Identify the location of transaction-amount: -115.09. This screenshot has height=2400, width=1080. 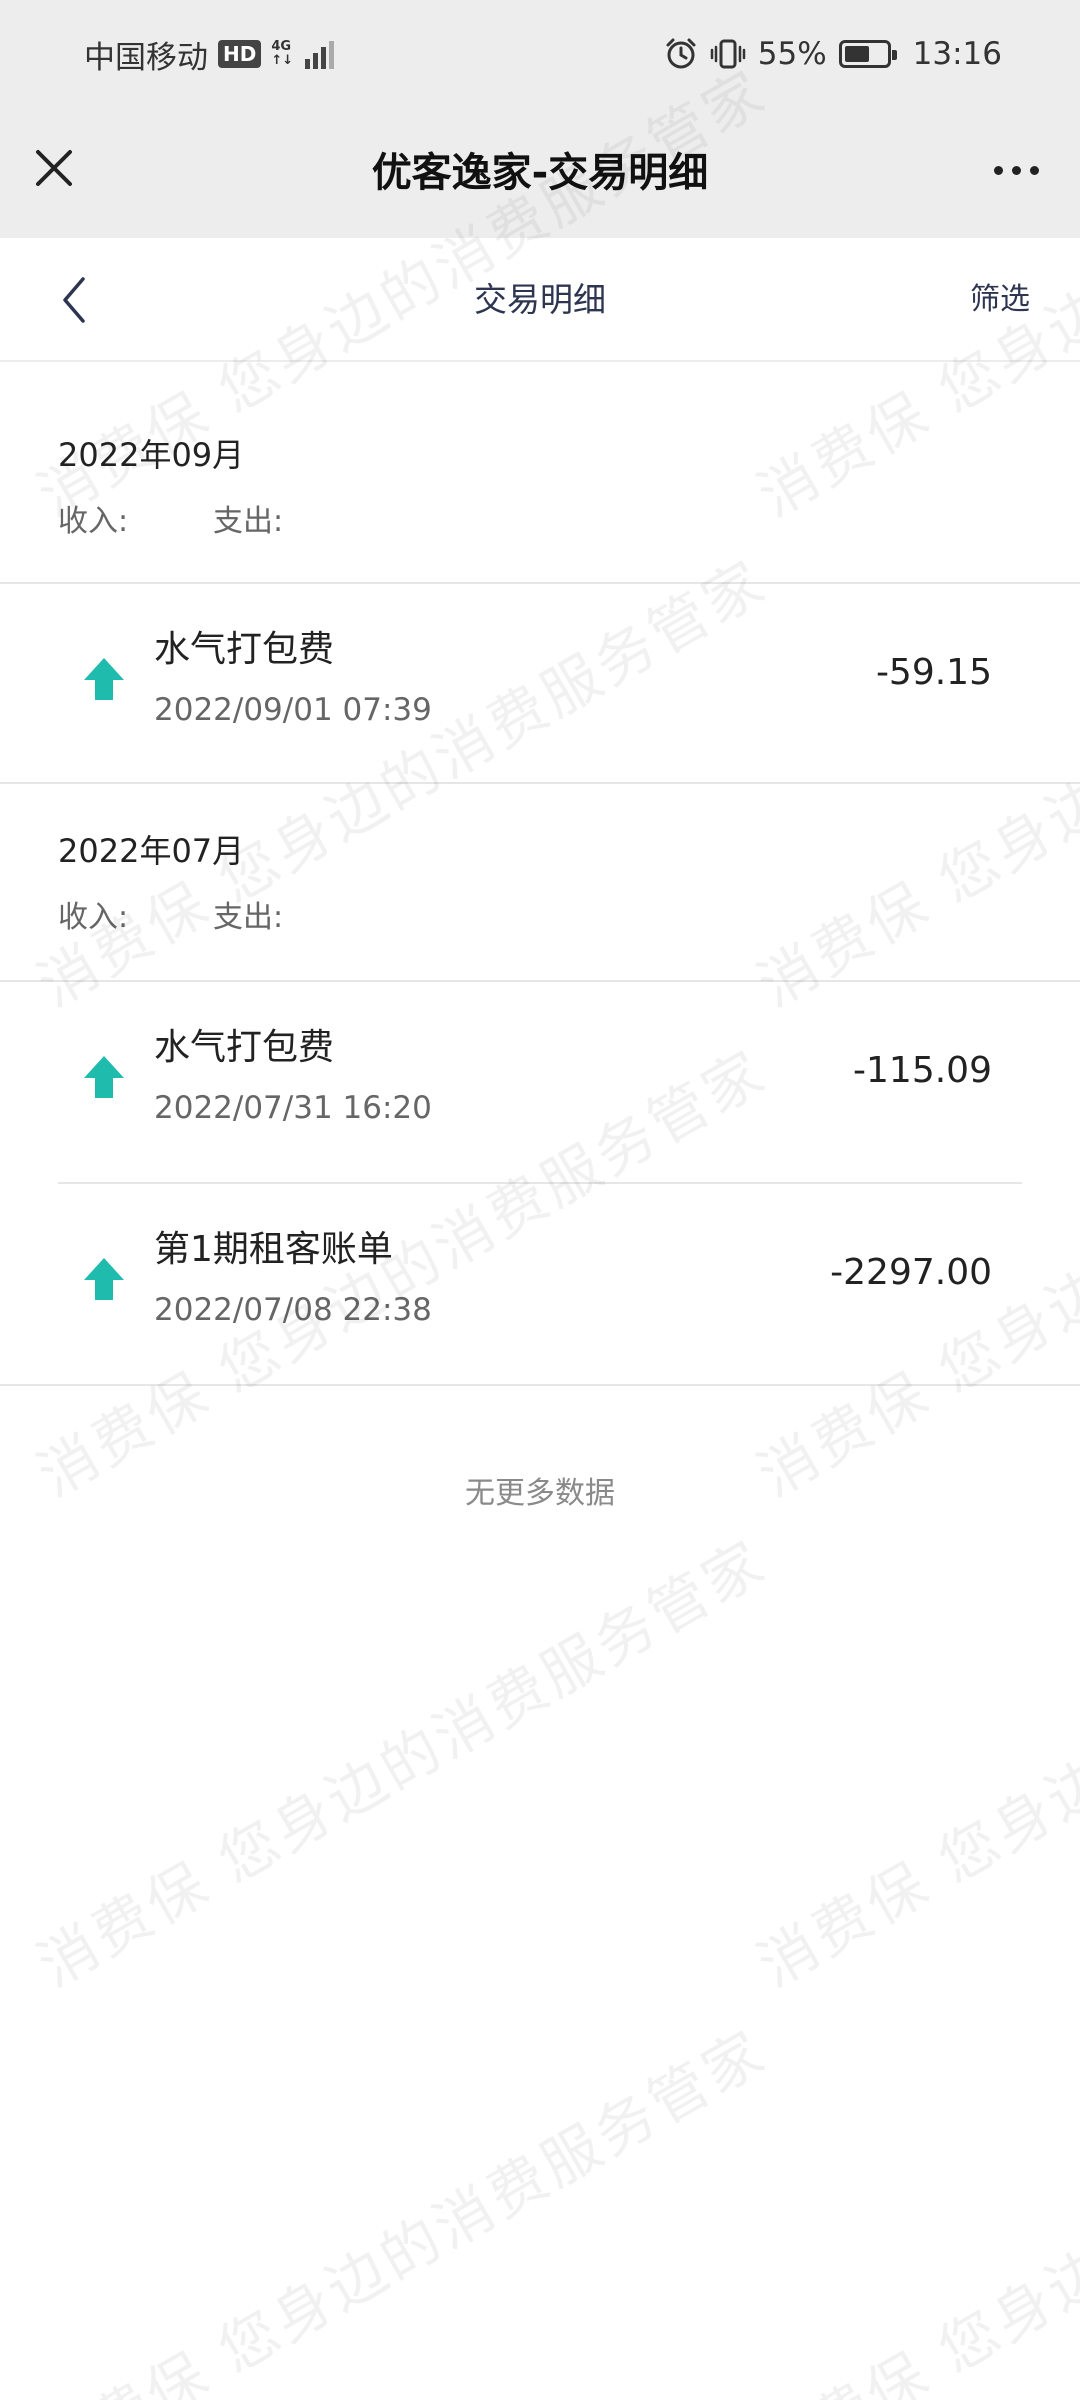
(922, 1070).